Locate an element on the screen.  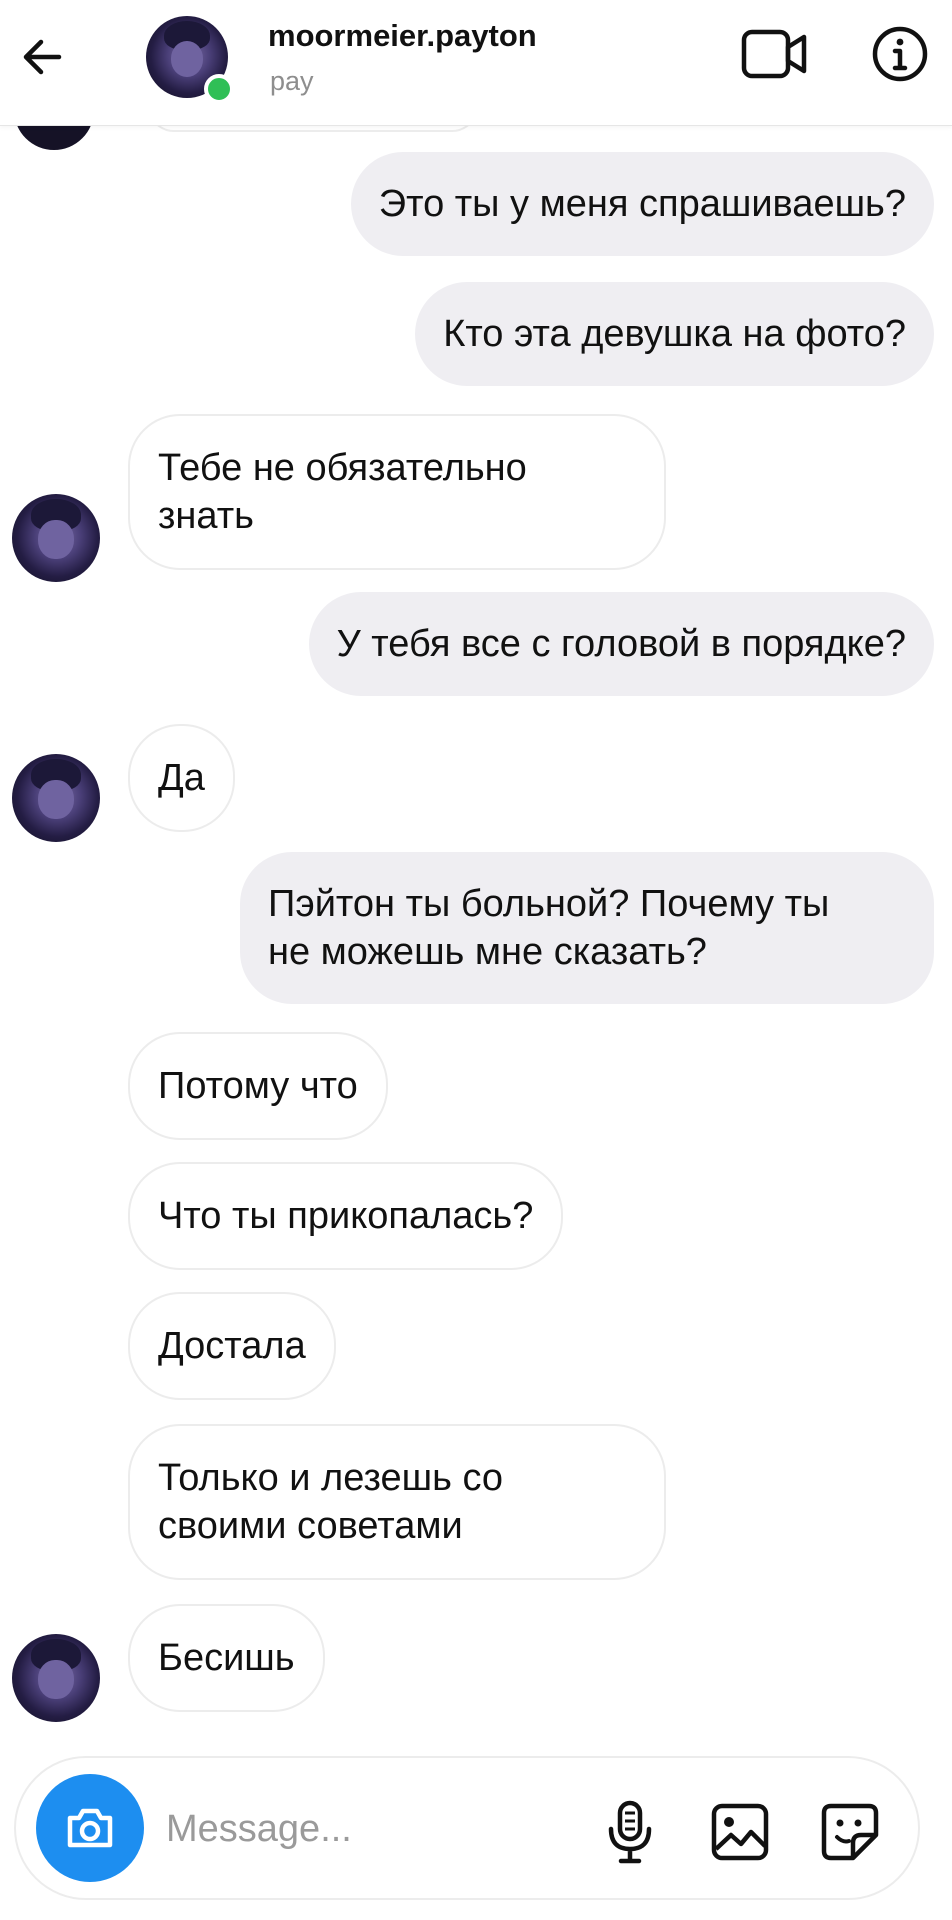
info-button is located at coordinates (900, 54).